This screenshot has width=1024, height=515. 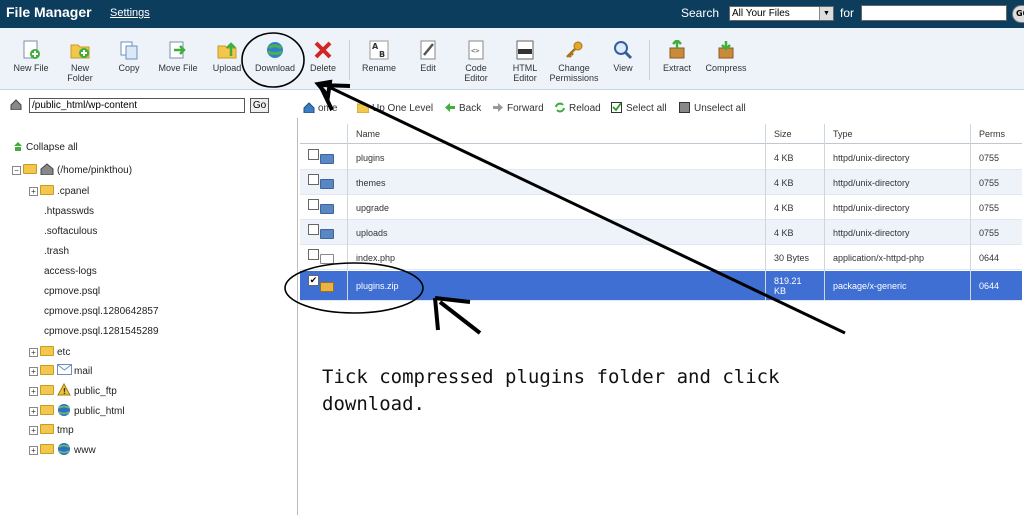 What do you see at coordinates (51, 430) in the screenshot?
I see `tree-item: + tmp` at bounding box center [51, 430].